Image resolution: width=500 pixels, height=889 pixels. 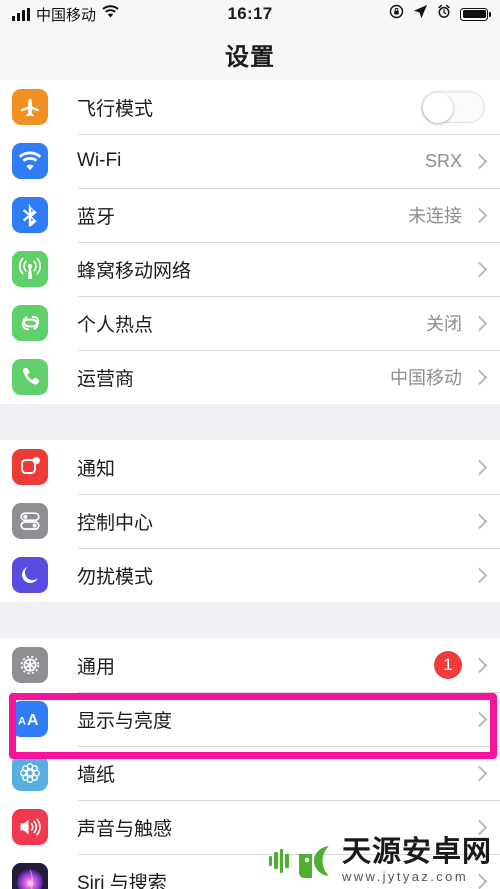 I want to click on settings-row-label: 蜂窝移动网络, so click(x=134, y=271).